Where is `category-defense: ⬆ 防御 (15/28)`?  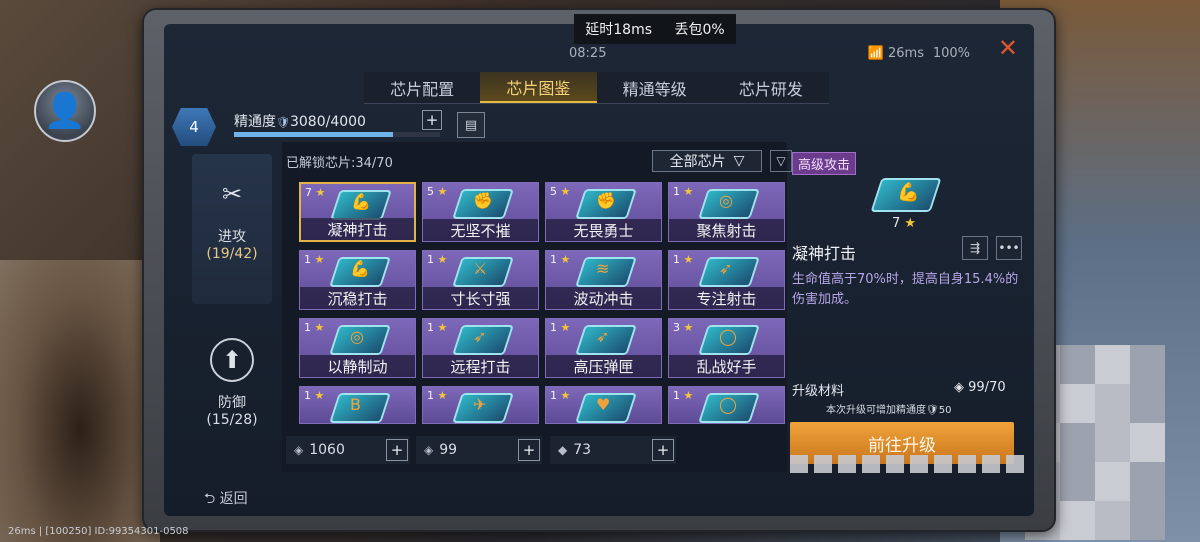
category-defense: ⬆ 防御 (15/28) is located at coordinates (232, 381).